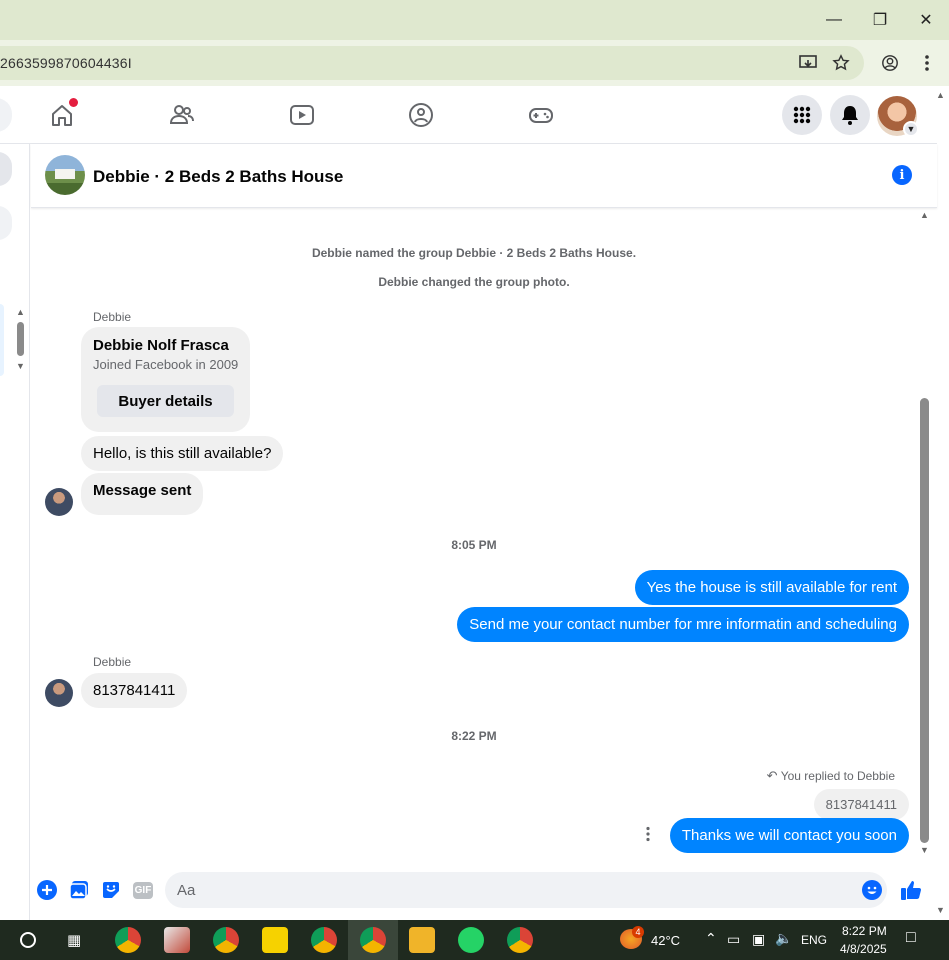 The image size is (949, 960). I want to click on active-chat-highlight, so click(2, 340).